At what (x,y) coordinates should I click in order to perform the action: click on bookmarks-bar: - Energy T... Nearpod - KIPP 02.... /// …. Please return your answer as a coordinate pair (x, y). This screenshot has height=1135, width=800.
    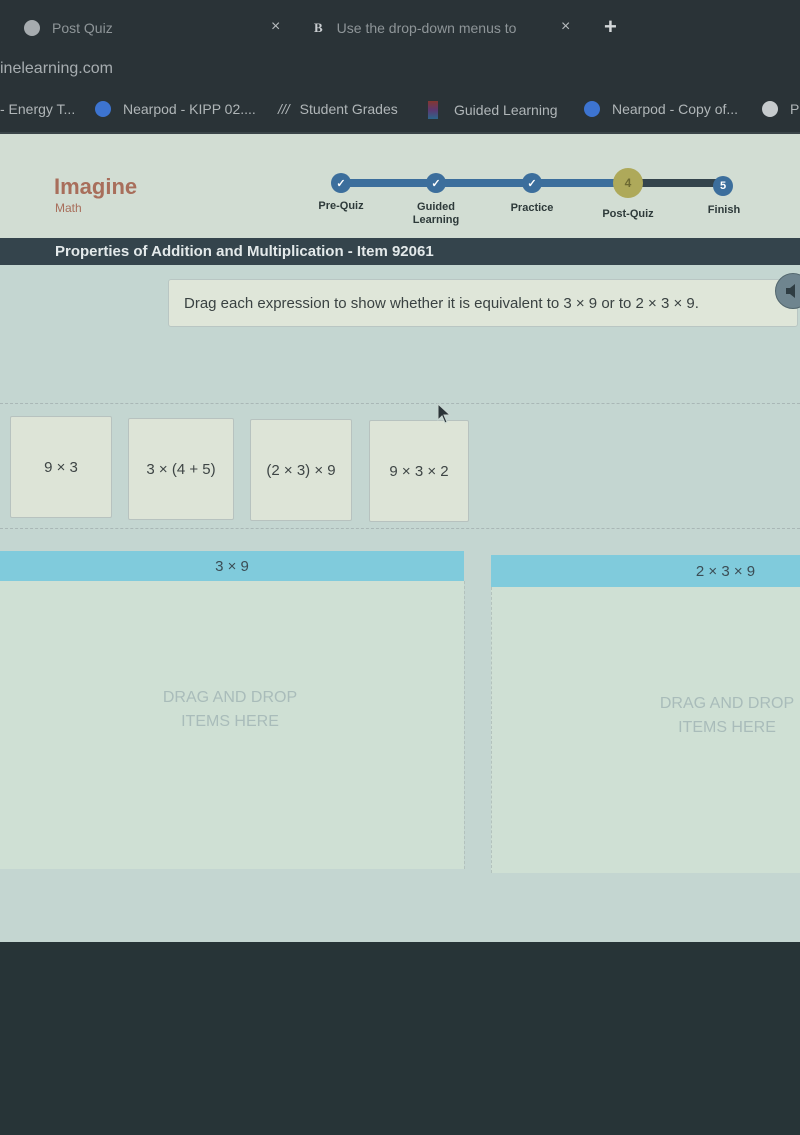
    Looking at the image, I should click on (400, 111).